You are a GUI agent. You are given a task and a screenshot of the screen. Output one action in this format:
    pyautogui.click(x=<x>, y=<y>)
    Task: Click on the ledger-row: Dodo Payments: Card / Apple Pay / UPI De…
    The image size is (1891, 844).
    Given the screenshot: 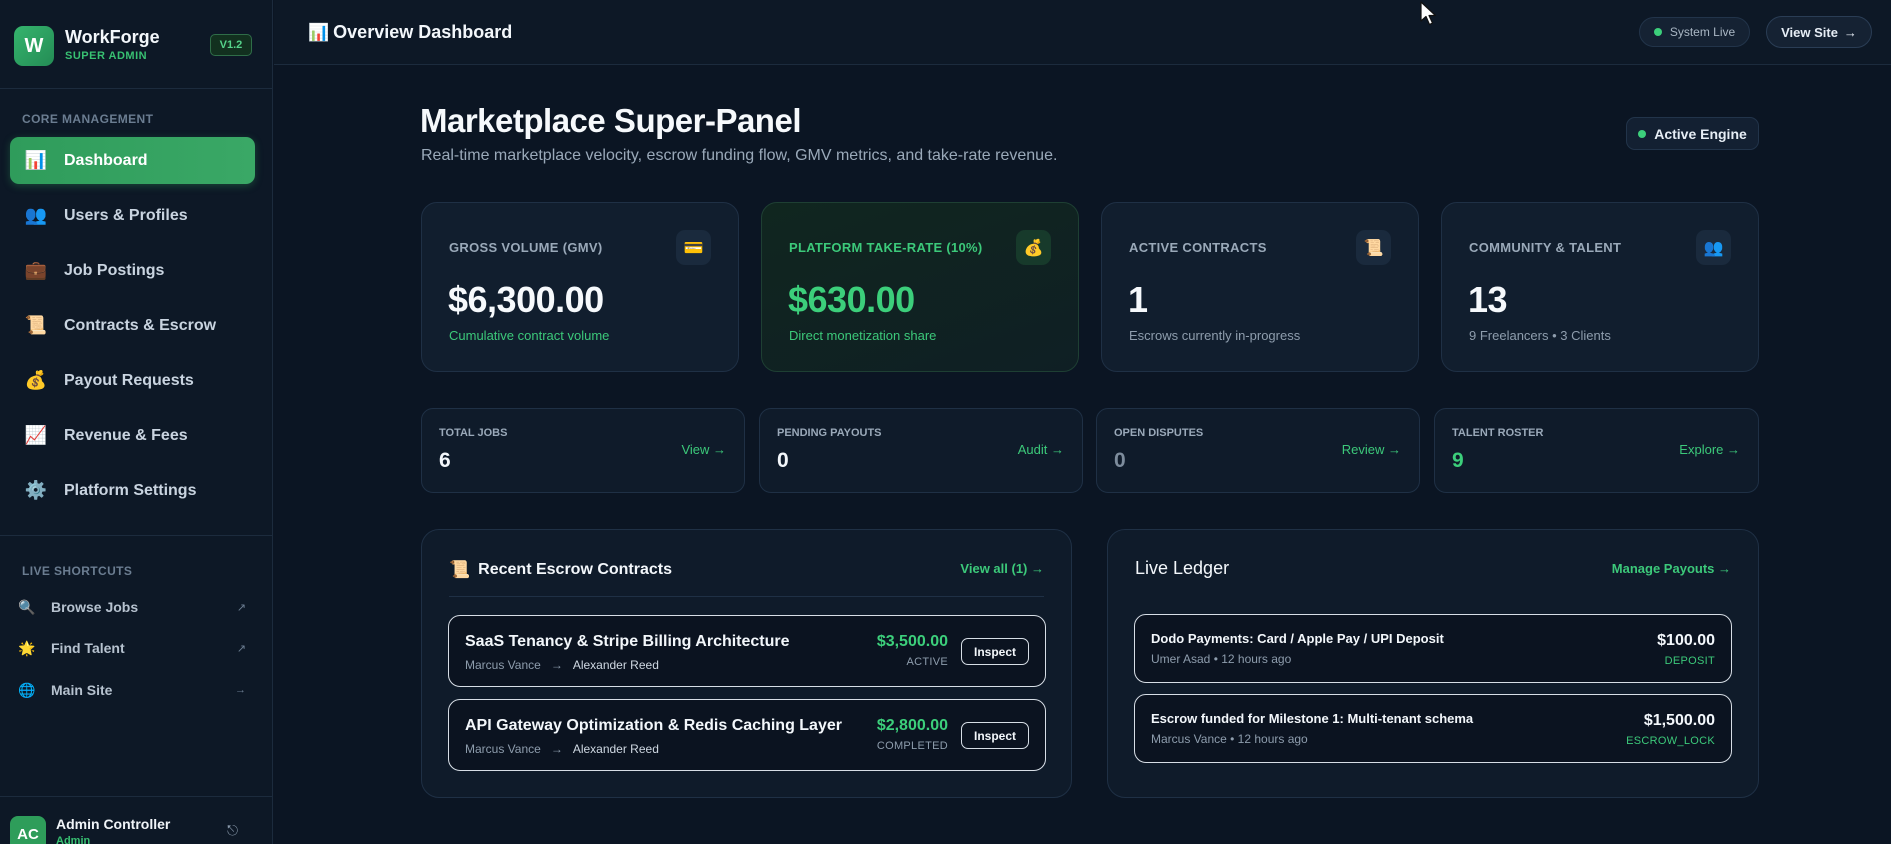 What is the action you would take?
    pyautogui.click(x=1433, y=648)
    